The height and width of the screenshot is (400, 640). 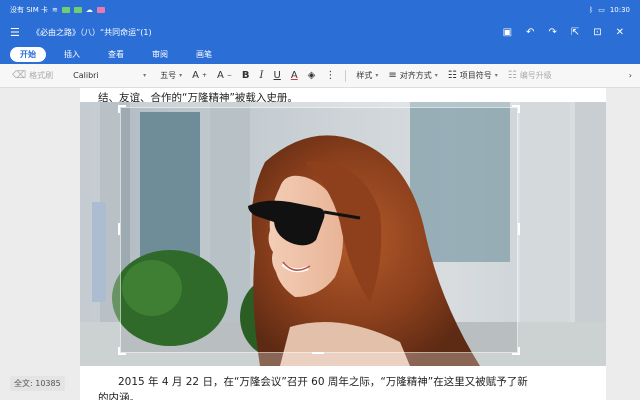 I want to click on numbering-button: ☷ 编号升级, so click(x=530, y=75).